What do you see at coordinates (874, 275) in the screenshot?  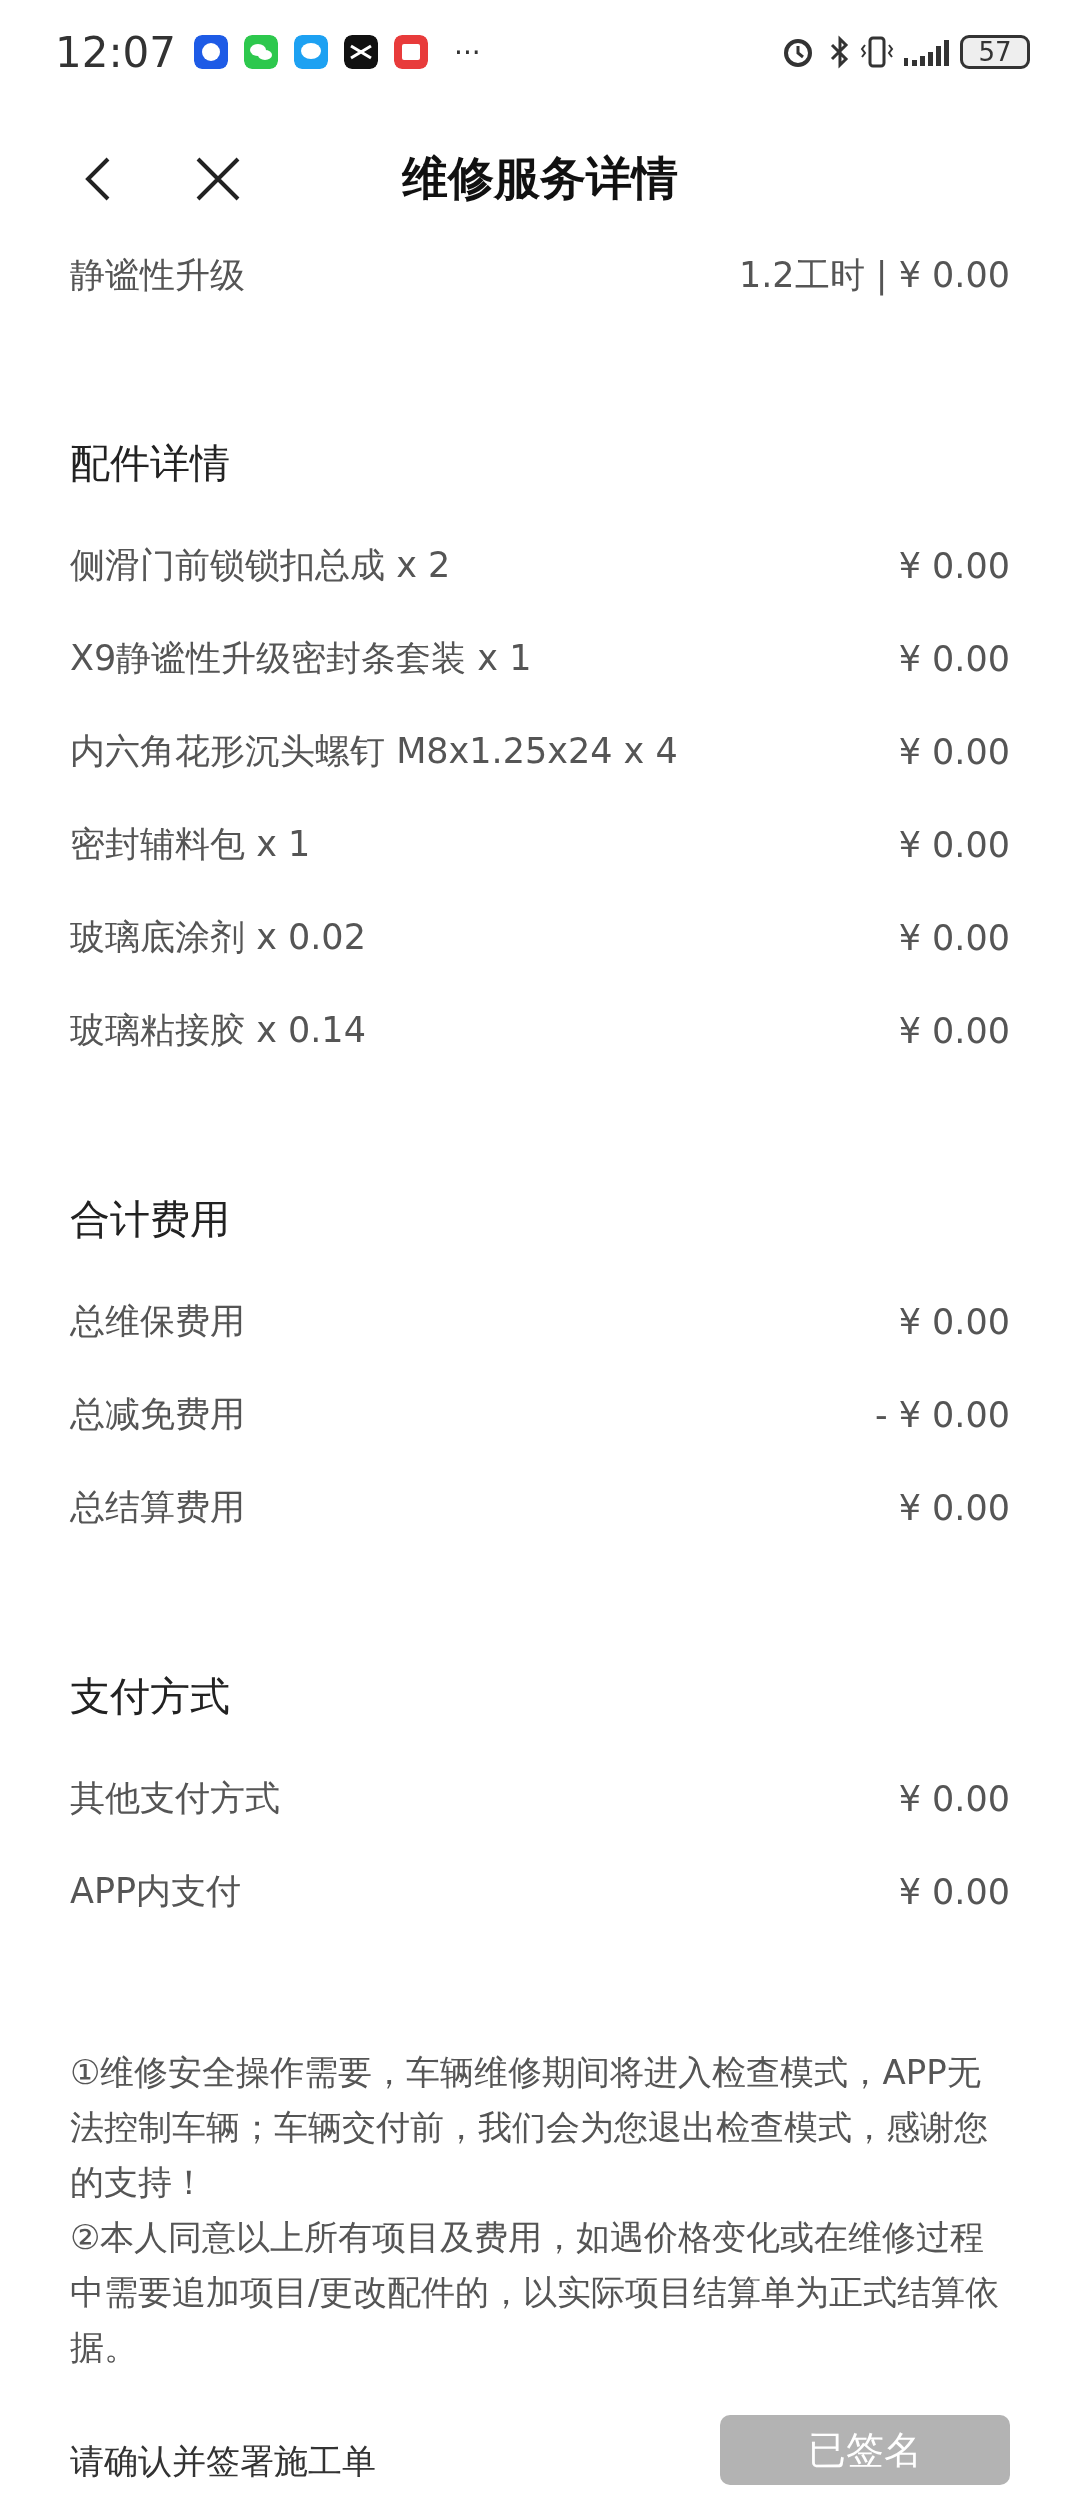 I see `labor-value: 1.2工时 | ¥ 0.00` at bounding box center [874, 275].